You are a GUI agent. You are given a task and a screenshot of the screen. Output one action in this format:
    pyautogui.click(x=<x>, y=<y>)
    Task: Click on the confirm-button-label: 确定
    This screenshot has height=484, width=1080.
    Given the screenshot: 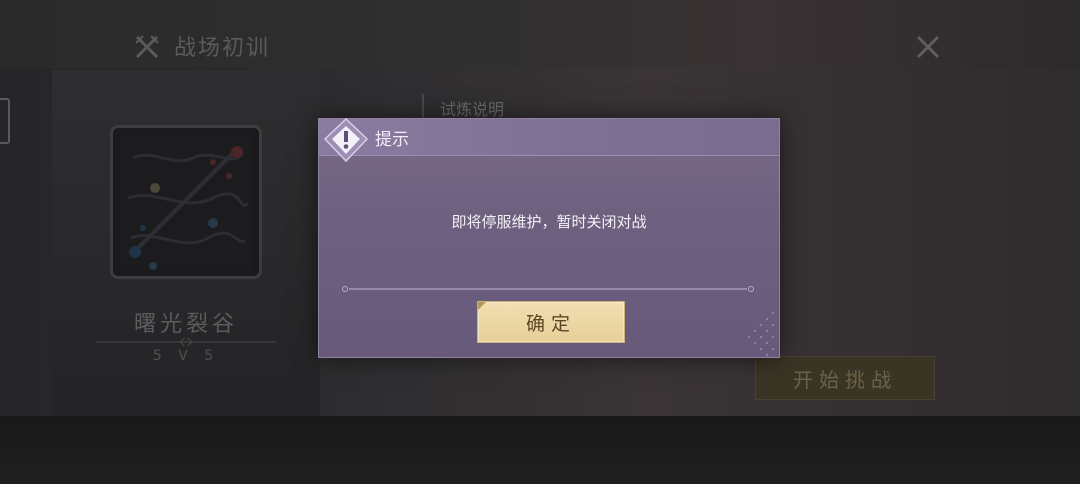 What is the action you would take?
    pyautogui.click(x=550, y=323)
    